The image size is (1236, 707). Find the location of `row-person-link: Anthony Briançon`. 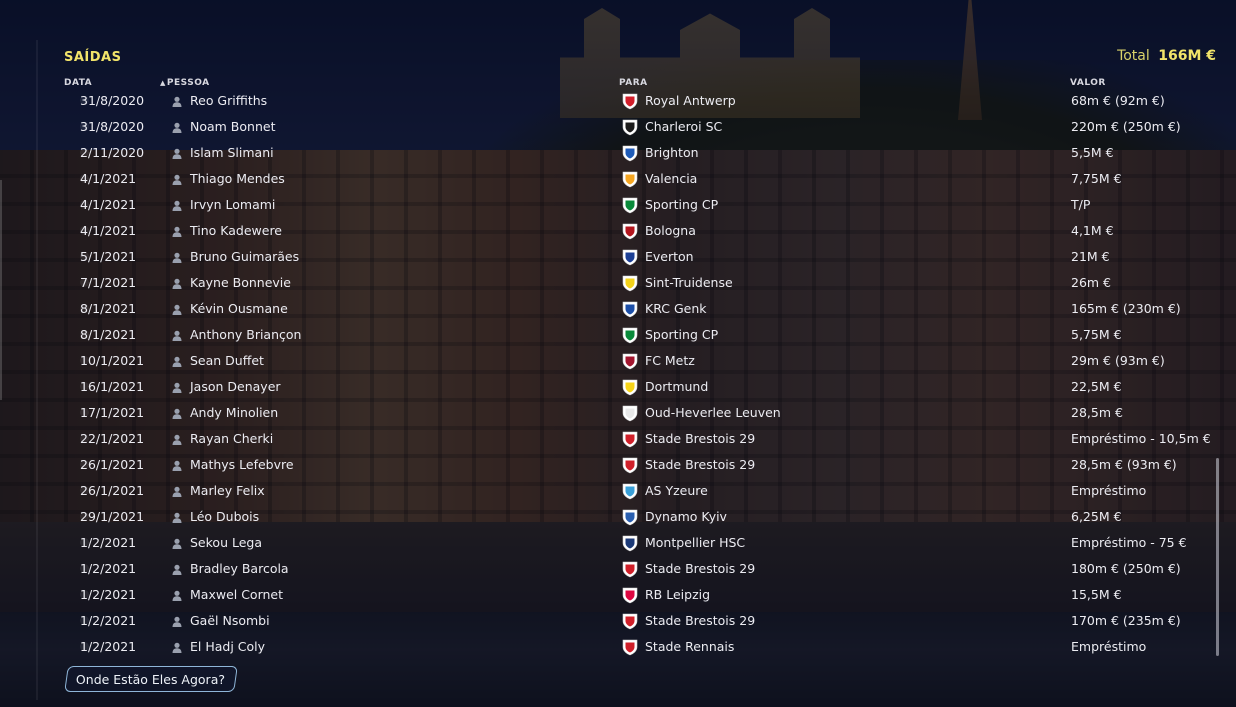

row-person-link: Anthony Briançon is located at coordinates (245, 334).